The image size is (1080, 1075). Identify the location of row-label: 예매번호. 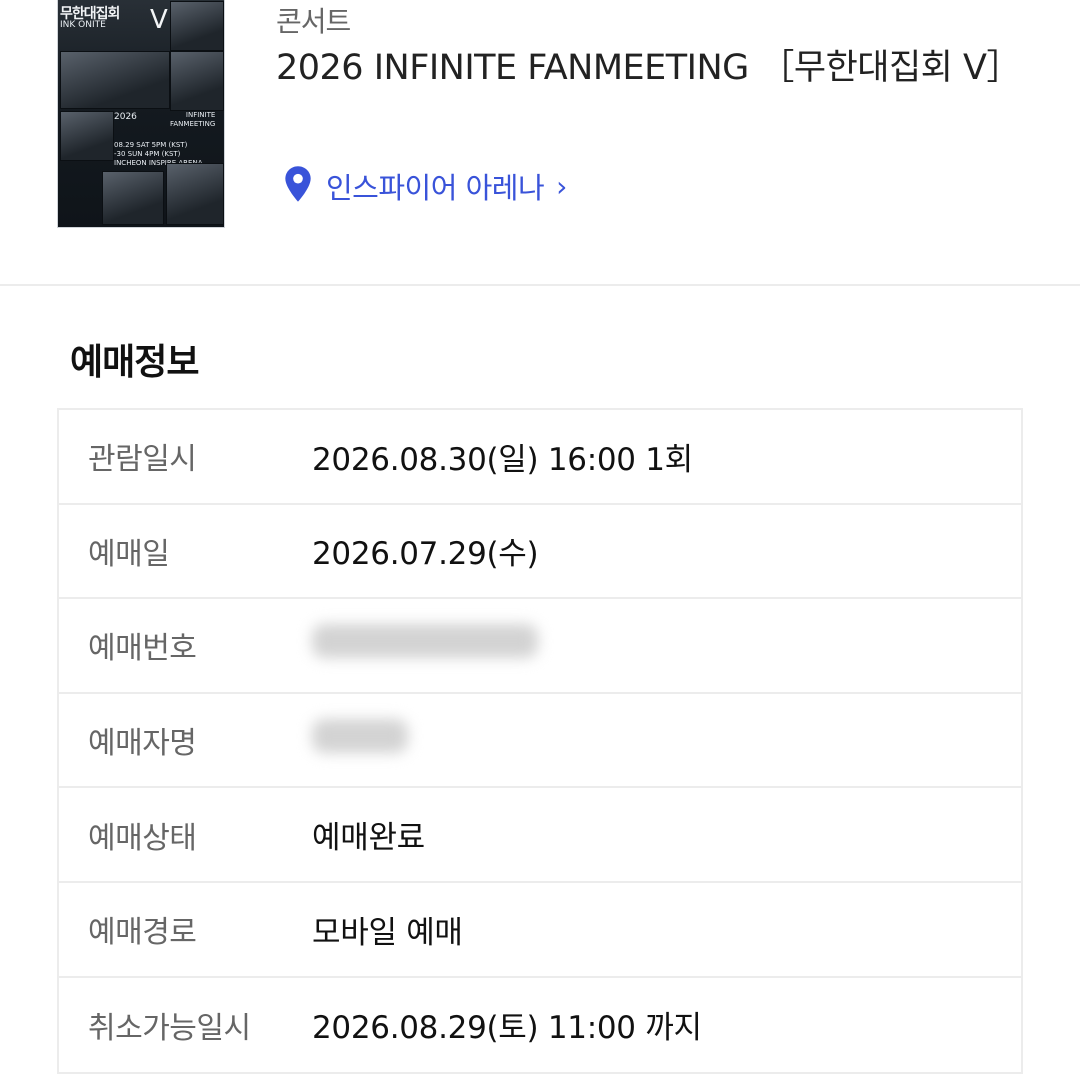
(142, 649).